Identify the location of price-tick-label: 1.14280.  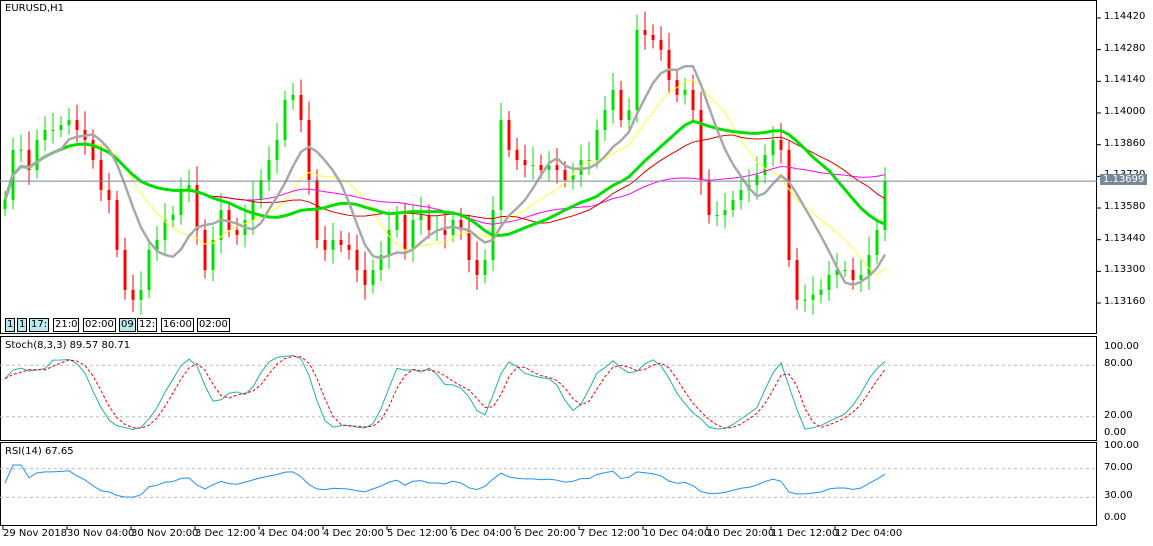
(1125, 48).